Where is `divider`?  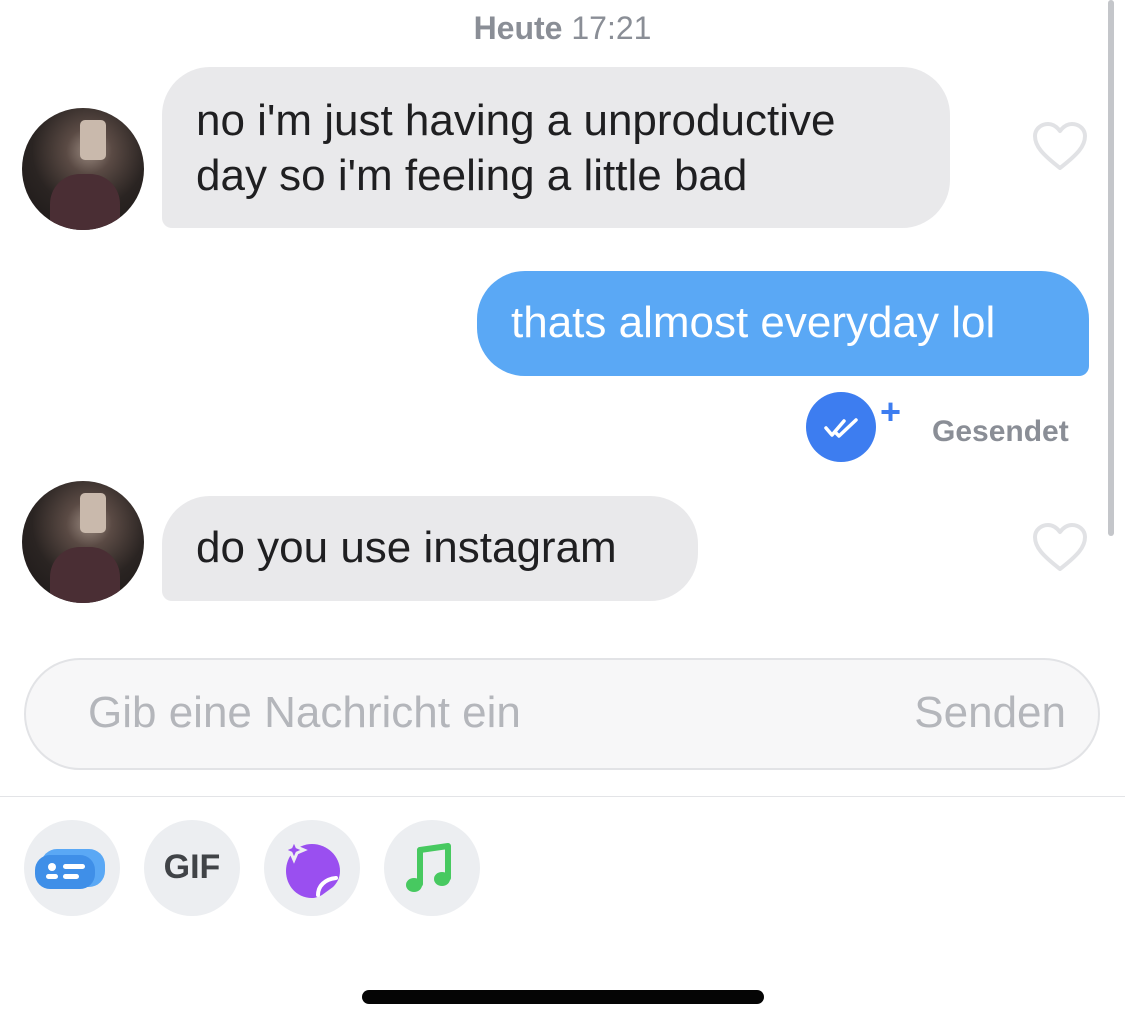 divider is located at coordinates (562, 796).